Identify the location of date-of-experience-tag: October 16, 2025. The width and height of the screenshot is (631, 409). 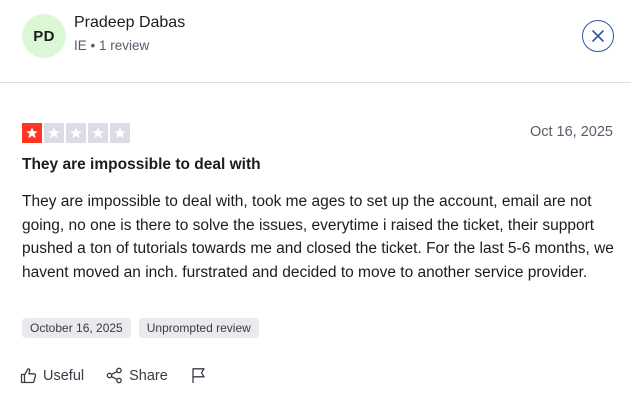
(76, 328).